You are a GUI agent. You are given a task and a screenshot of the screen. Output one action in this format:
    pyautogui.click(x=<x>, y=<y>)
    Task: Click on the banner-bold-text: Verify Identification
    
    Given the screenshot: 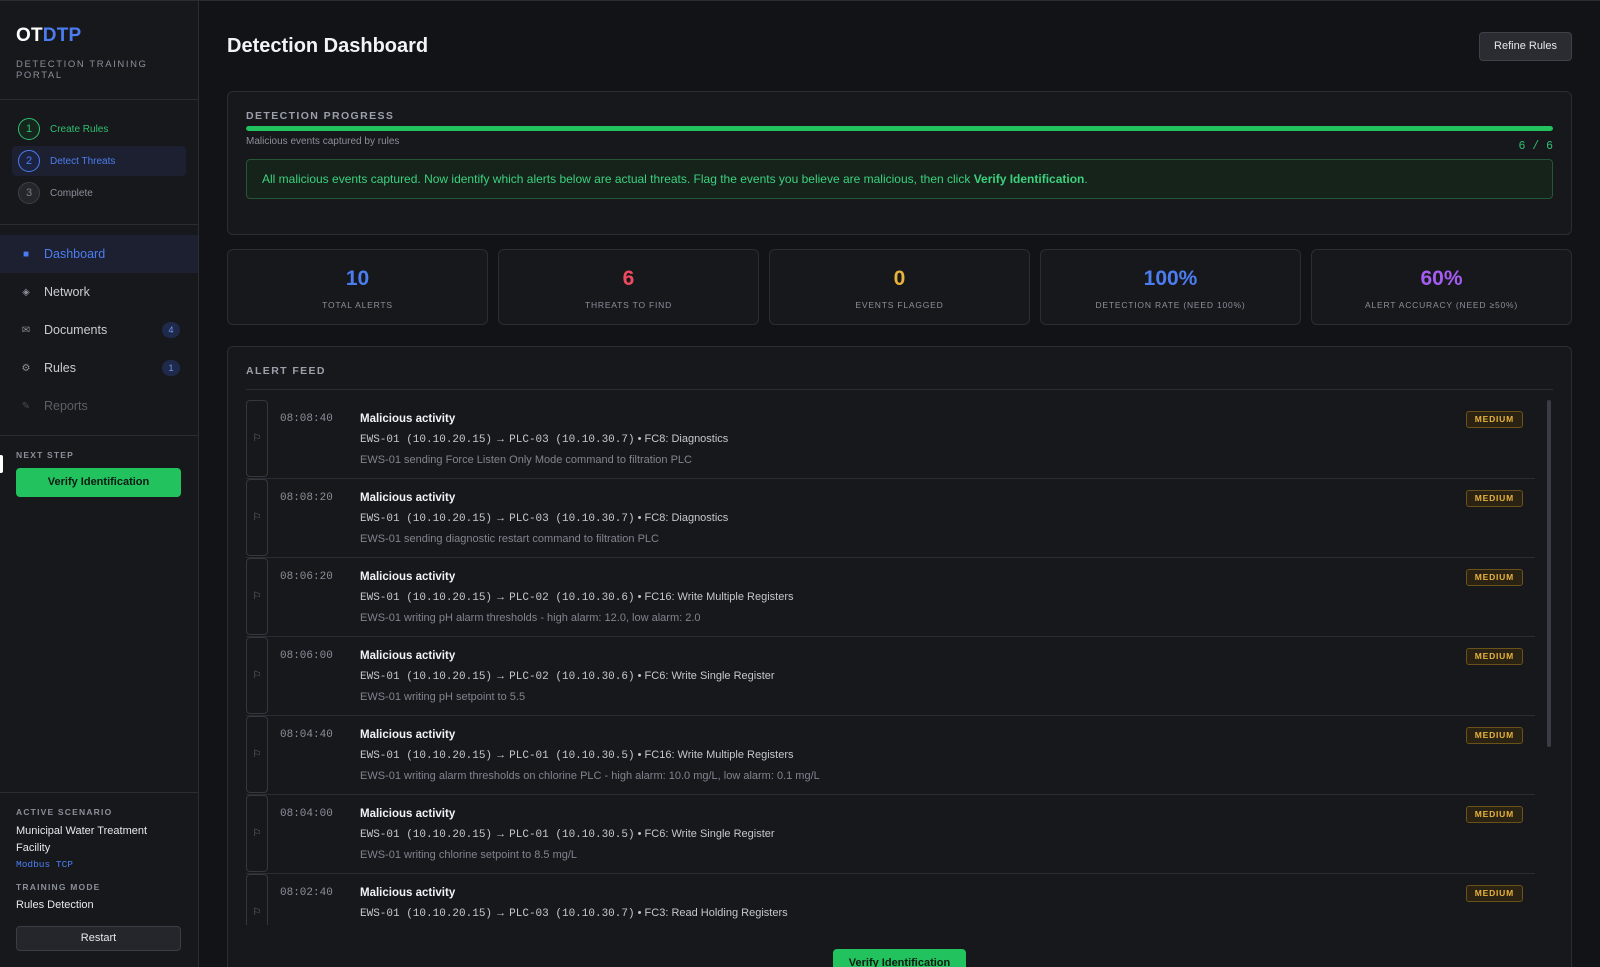 What is the action you would take?
    pyautogui.click(x=1029, y=179)
    